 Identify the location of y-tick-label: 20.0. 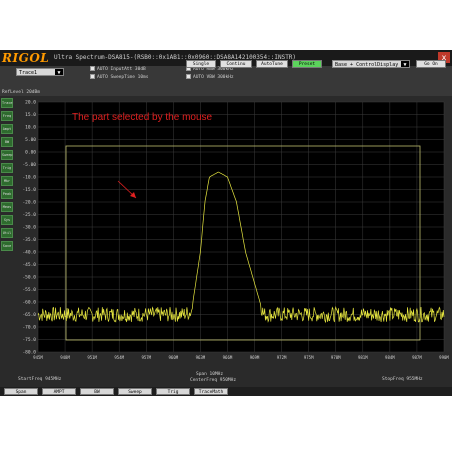
(30, 103).